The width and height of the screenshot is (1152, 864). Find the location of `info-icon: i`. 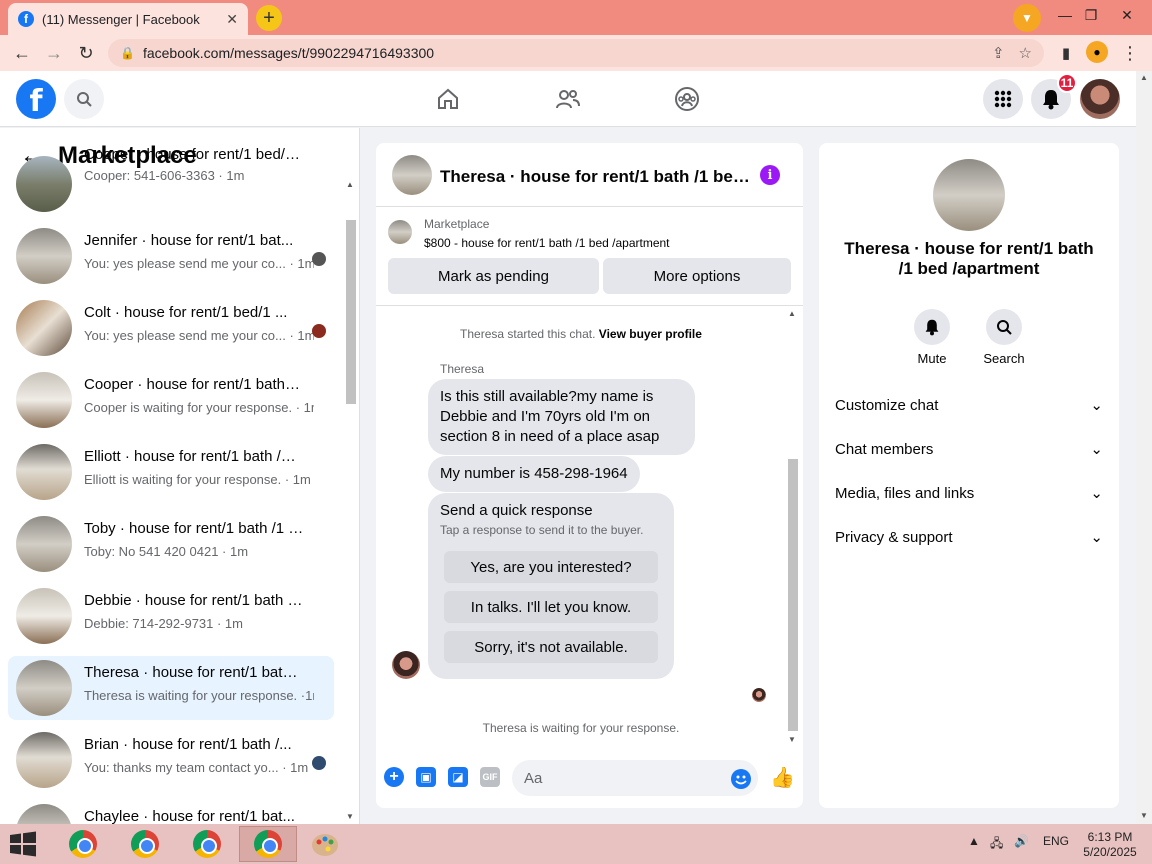

info-icon: i is located at coordinates (770, 175).